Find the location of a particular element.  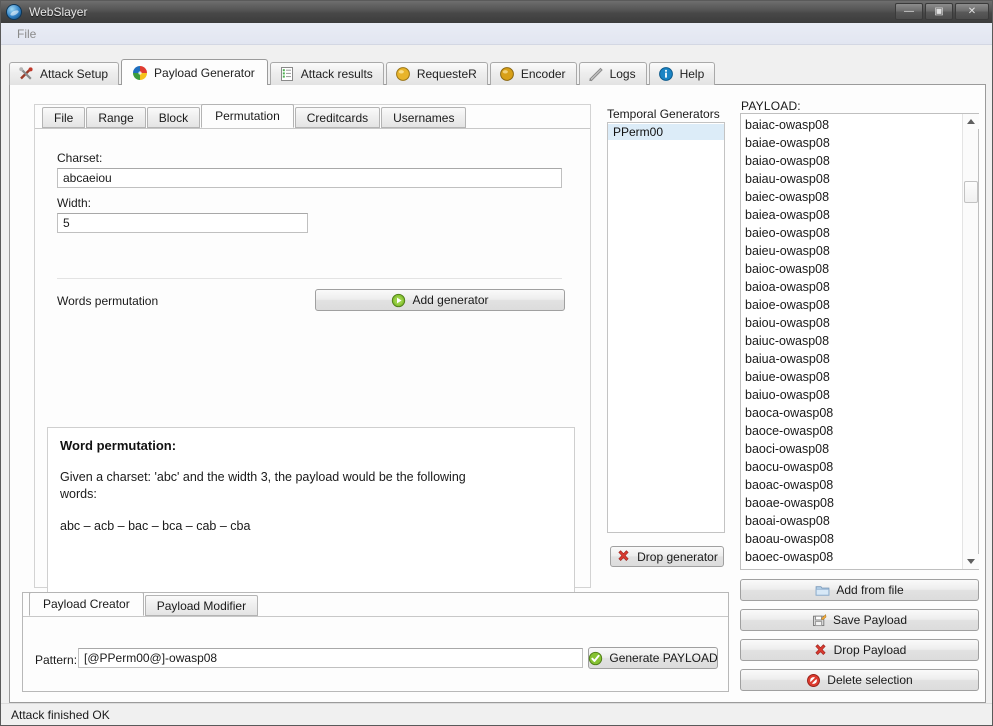

gen-tab-label: Creditcards is located at coordinates (337, 117).